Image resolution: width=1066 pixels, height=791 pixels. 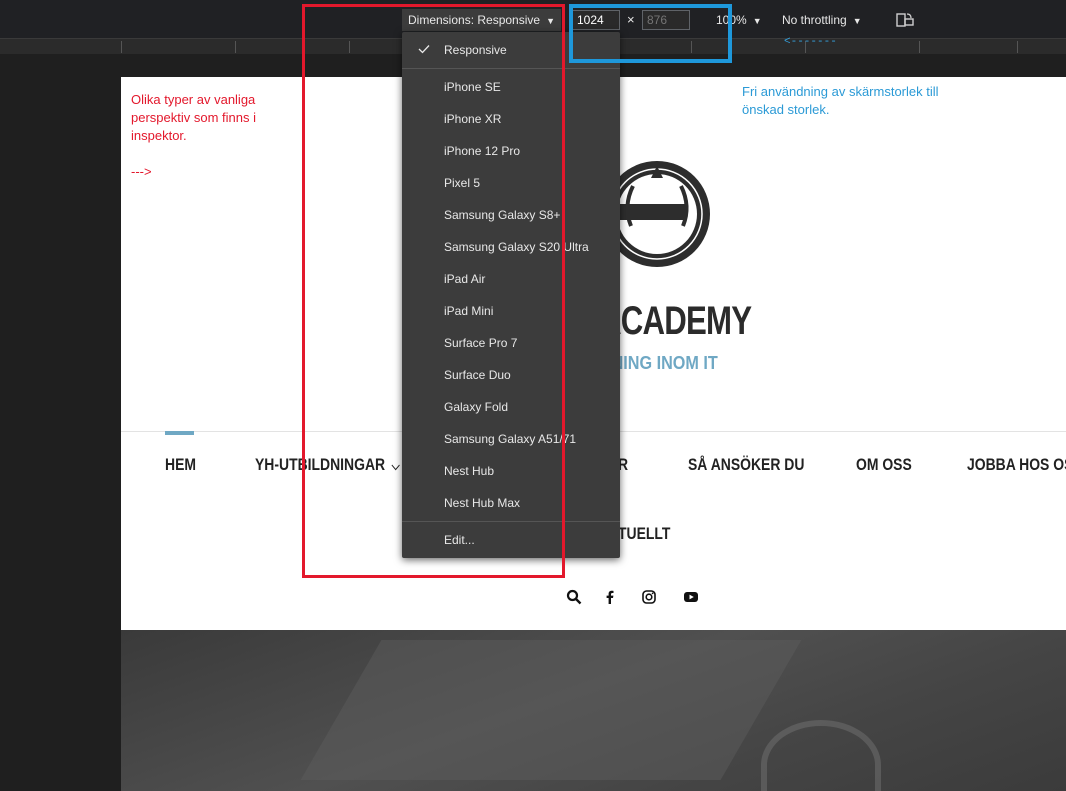 I want to click on device-option: Galaxy Fold, so click(x=511, y=407).